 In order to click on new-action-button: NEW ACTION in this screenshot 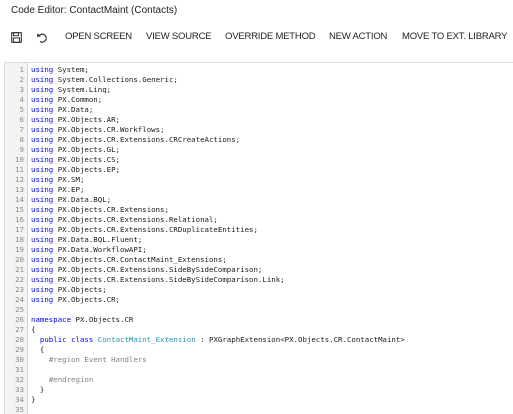, I will do `click(358, 37)`.